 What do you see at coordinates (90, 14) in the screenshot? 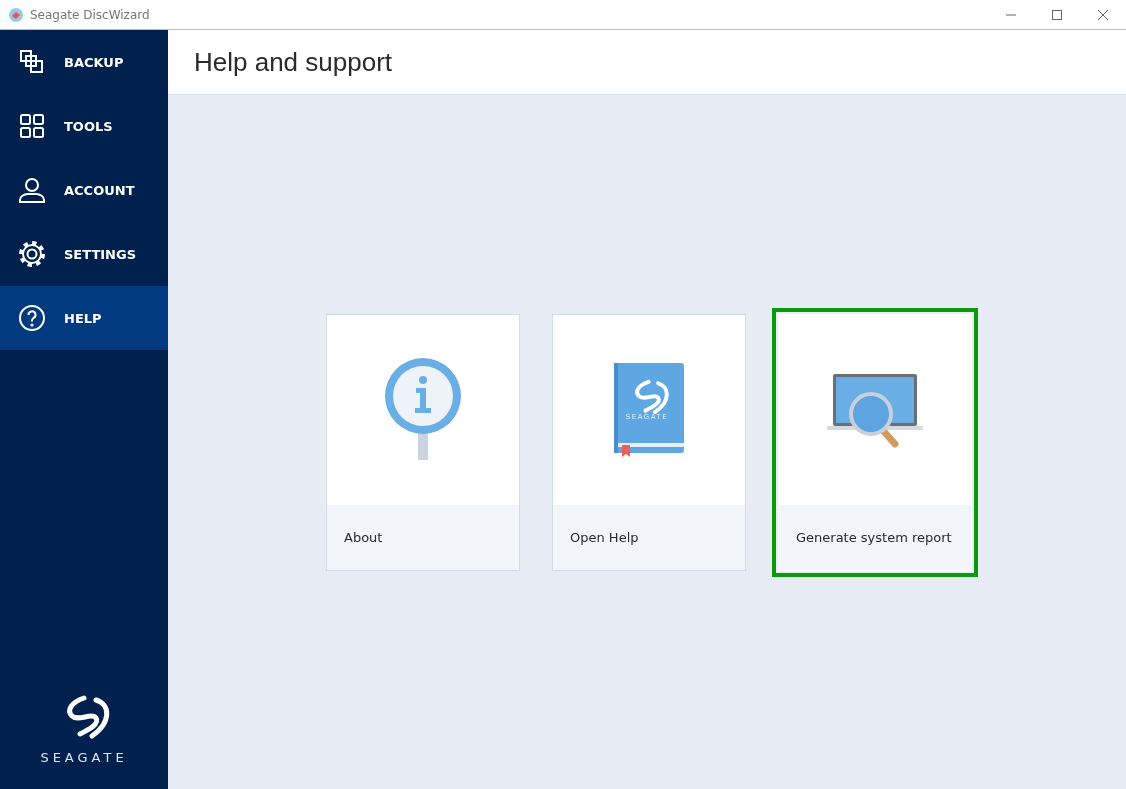
I see `window-title: Seagate DiscWizard` at bounding box center [90, 14].